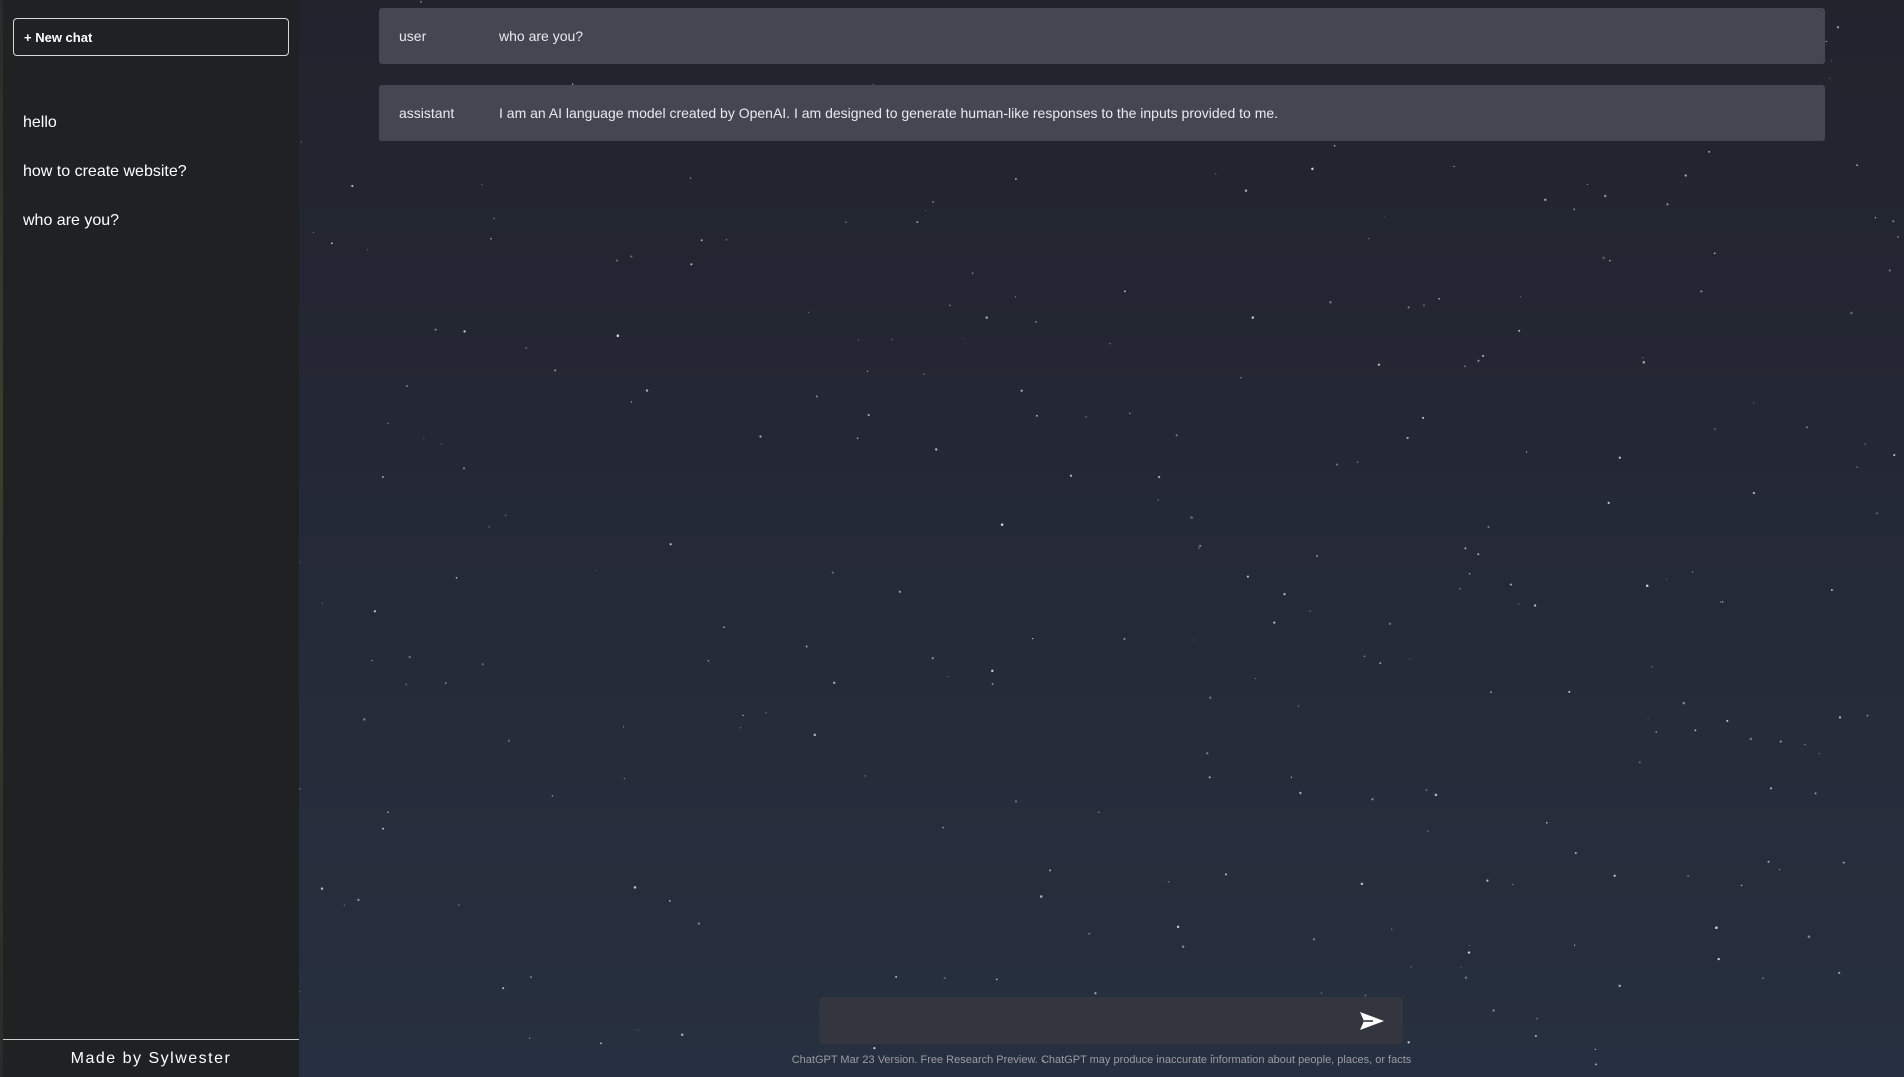 The height and width of the screenshot is (1077, 1904). I want to click on send-arrow-icon, so click(1372, 1021).